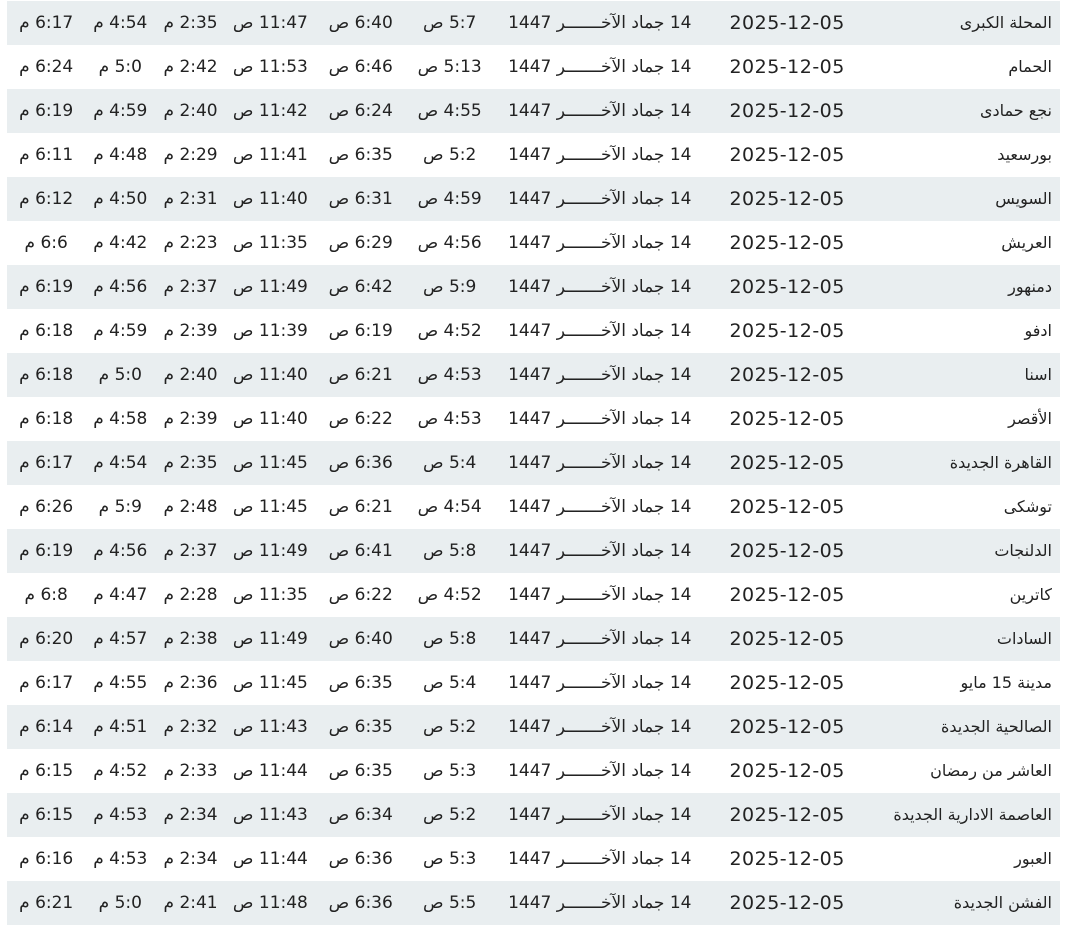  What do you see at coordinates (963, 67) in the screenshot?
I see `city-cell: الحمام` at bounding box center [963, 67].